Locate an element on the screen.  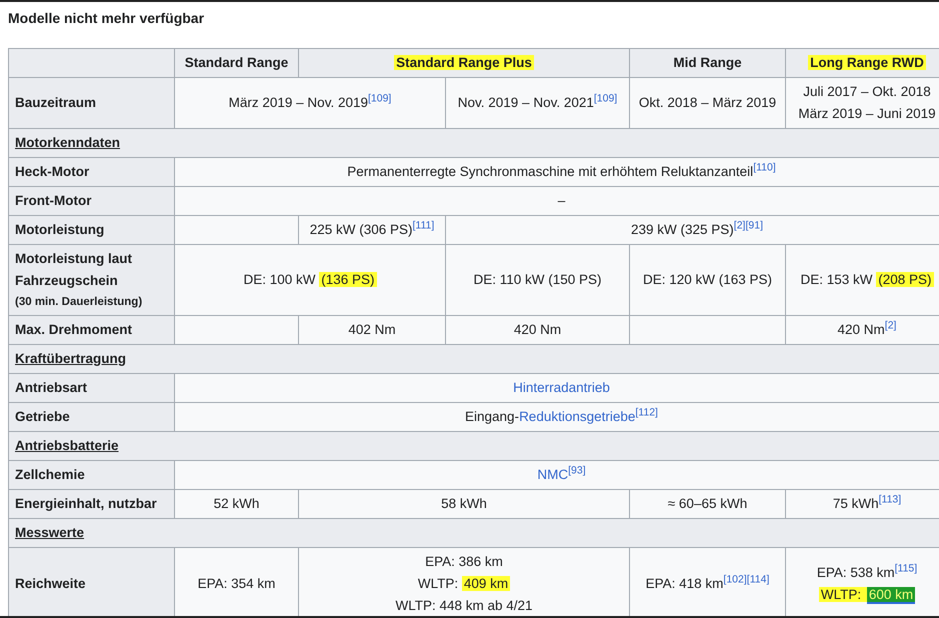
highlighted-text: (208 PS) is located at coordinates (905, 279).